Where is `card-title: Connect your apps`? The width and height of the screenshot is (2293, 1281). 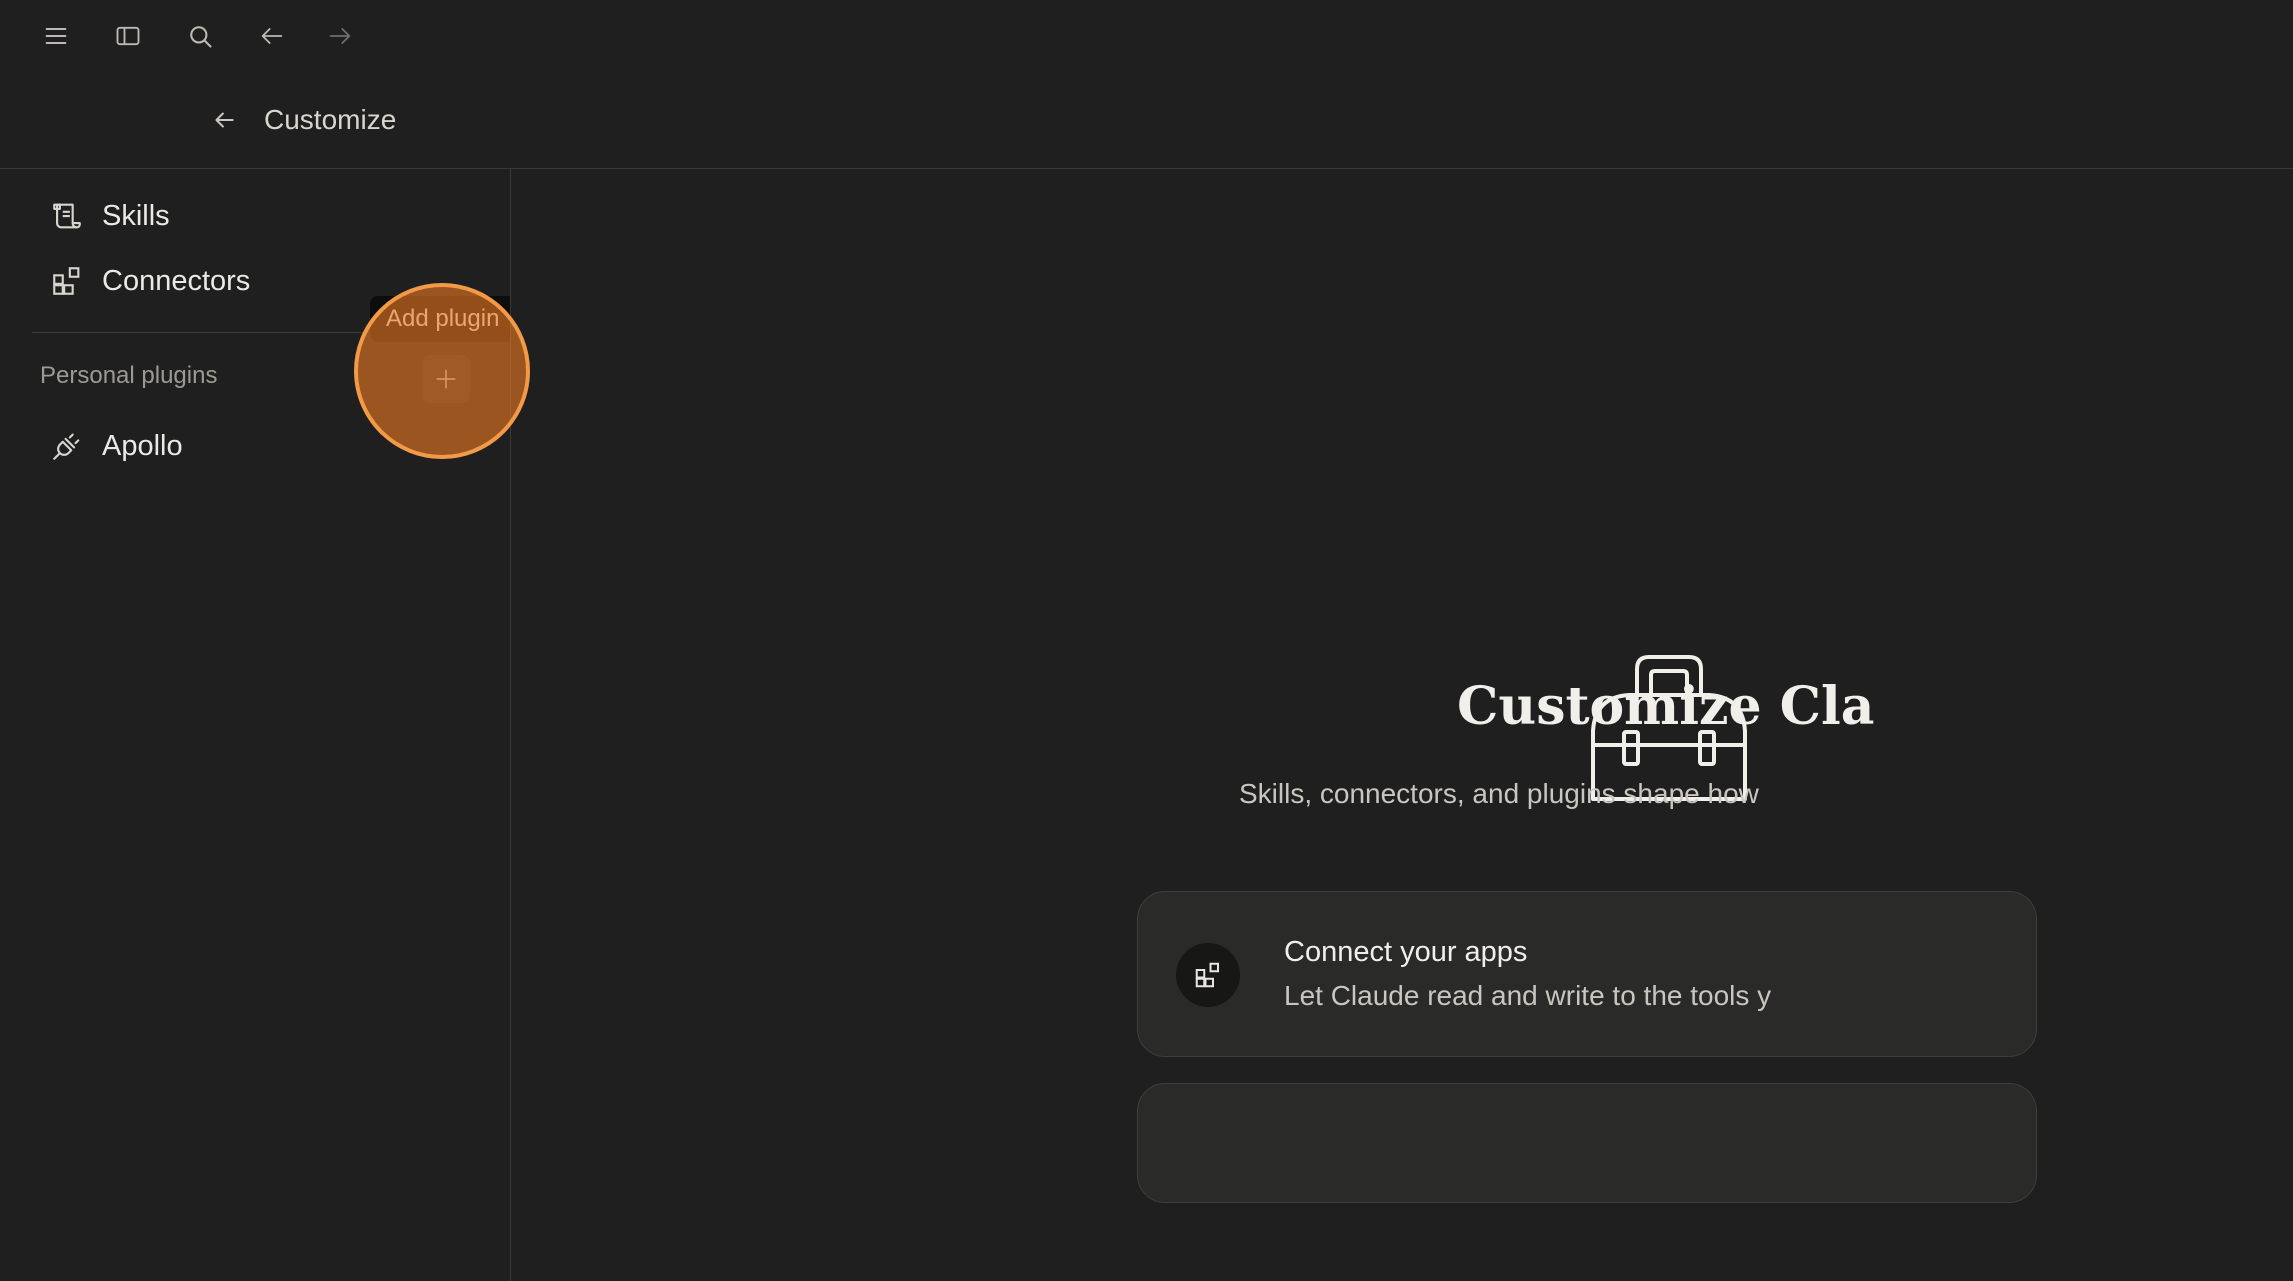
card-title: Connect your apps is located at coordinates (1406, 952).